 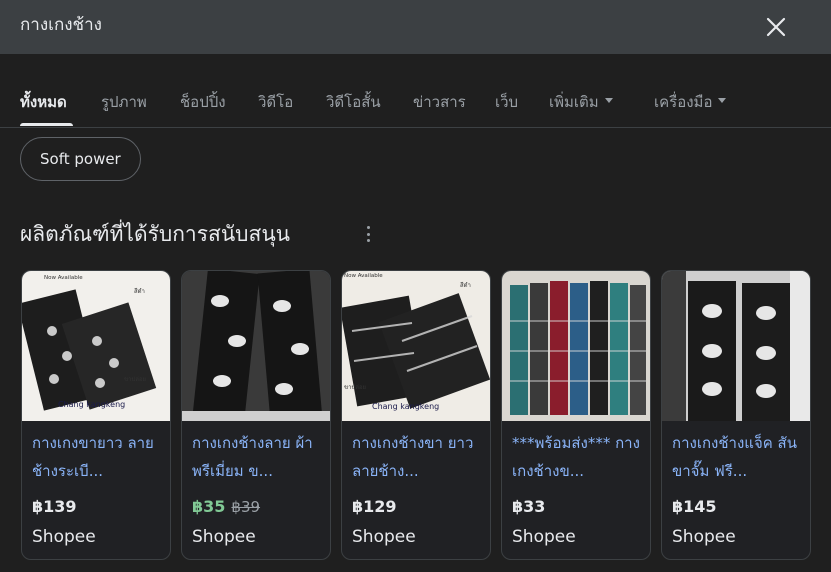 What do you see at coordinates (203, 102) in the screenshot?
I see `tab-shopping: ช็อปปิ้ง` at bounding box center [203, 102].